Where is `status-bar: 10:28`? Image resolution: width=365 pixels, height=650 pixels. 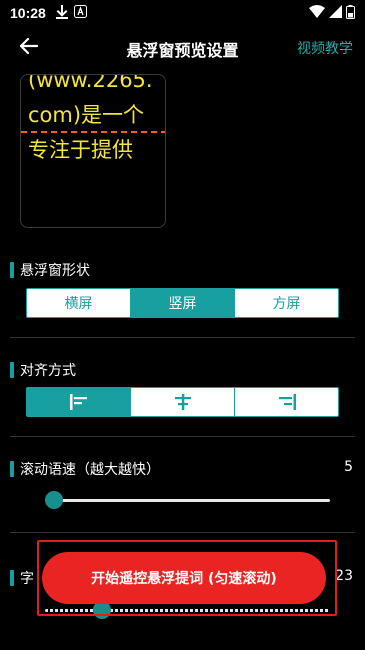
status-bar: 10:28 is located at coordinates (182, 13).